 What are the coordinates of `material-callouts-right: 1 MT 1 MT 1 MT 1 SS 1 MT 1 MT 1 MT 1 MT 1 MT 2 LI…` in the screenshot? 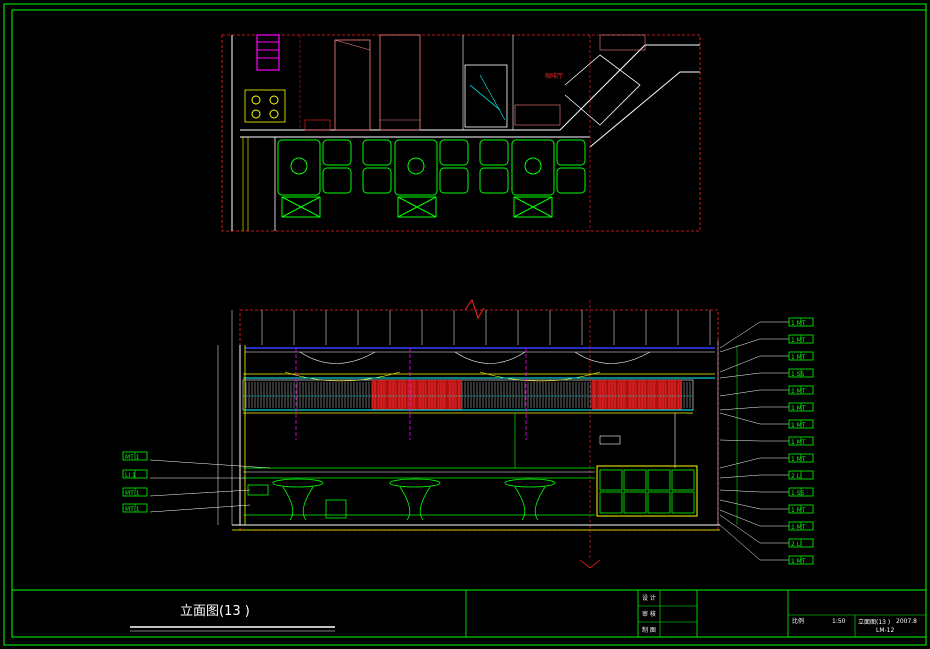 It's located at (801, 441).